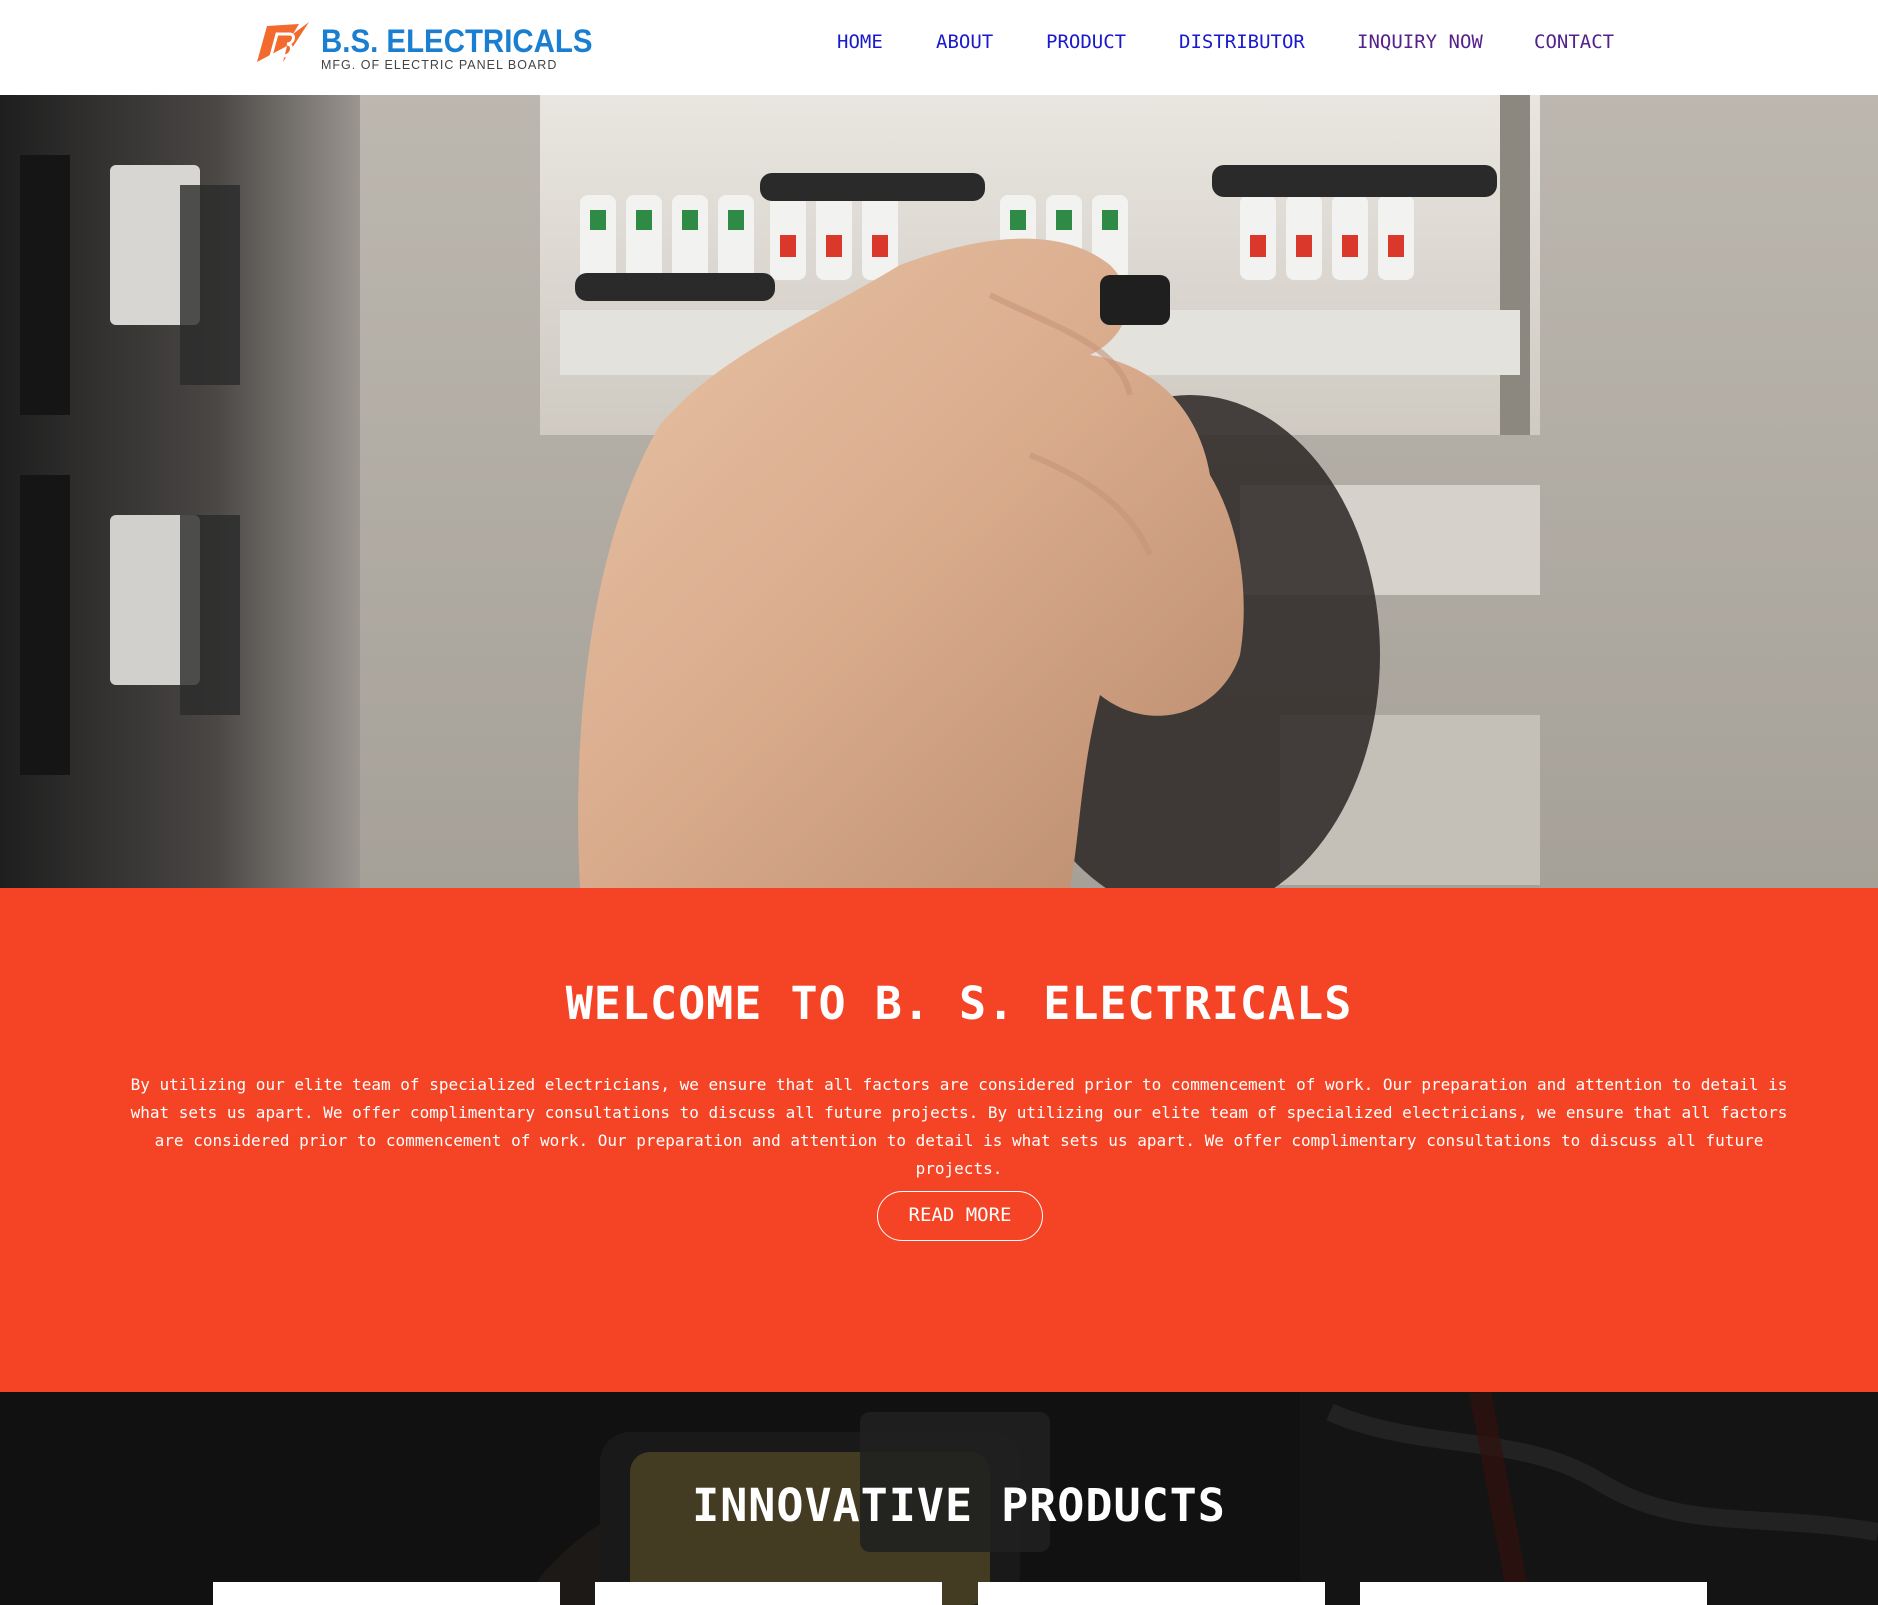 The height and width of the screenshot is (1605, 1878). What do you see at coordinates (964, 42) in the screenshot?
I see `nav-about: ABOUT` at bounding box center [964, 42].